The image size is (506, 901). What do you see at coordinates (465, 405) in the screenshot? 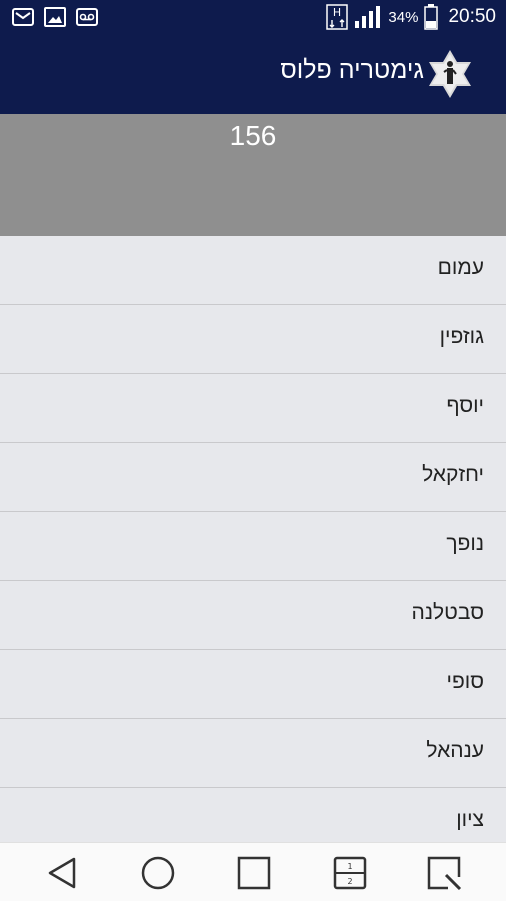
I see `list-item-label: יוסף` at bounding box center [465, 405].